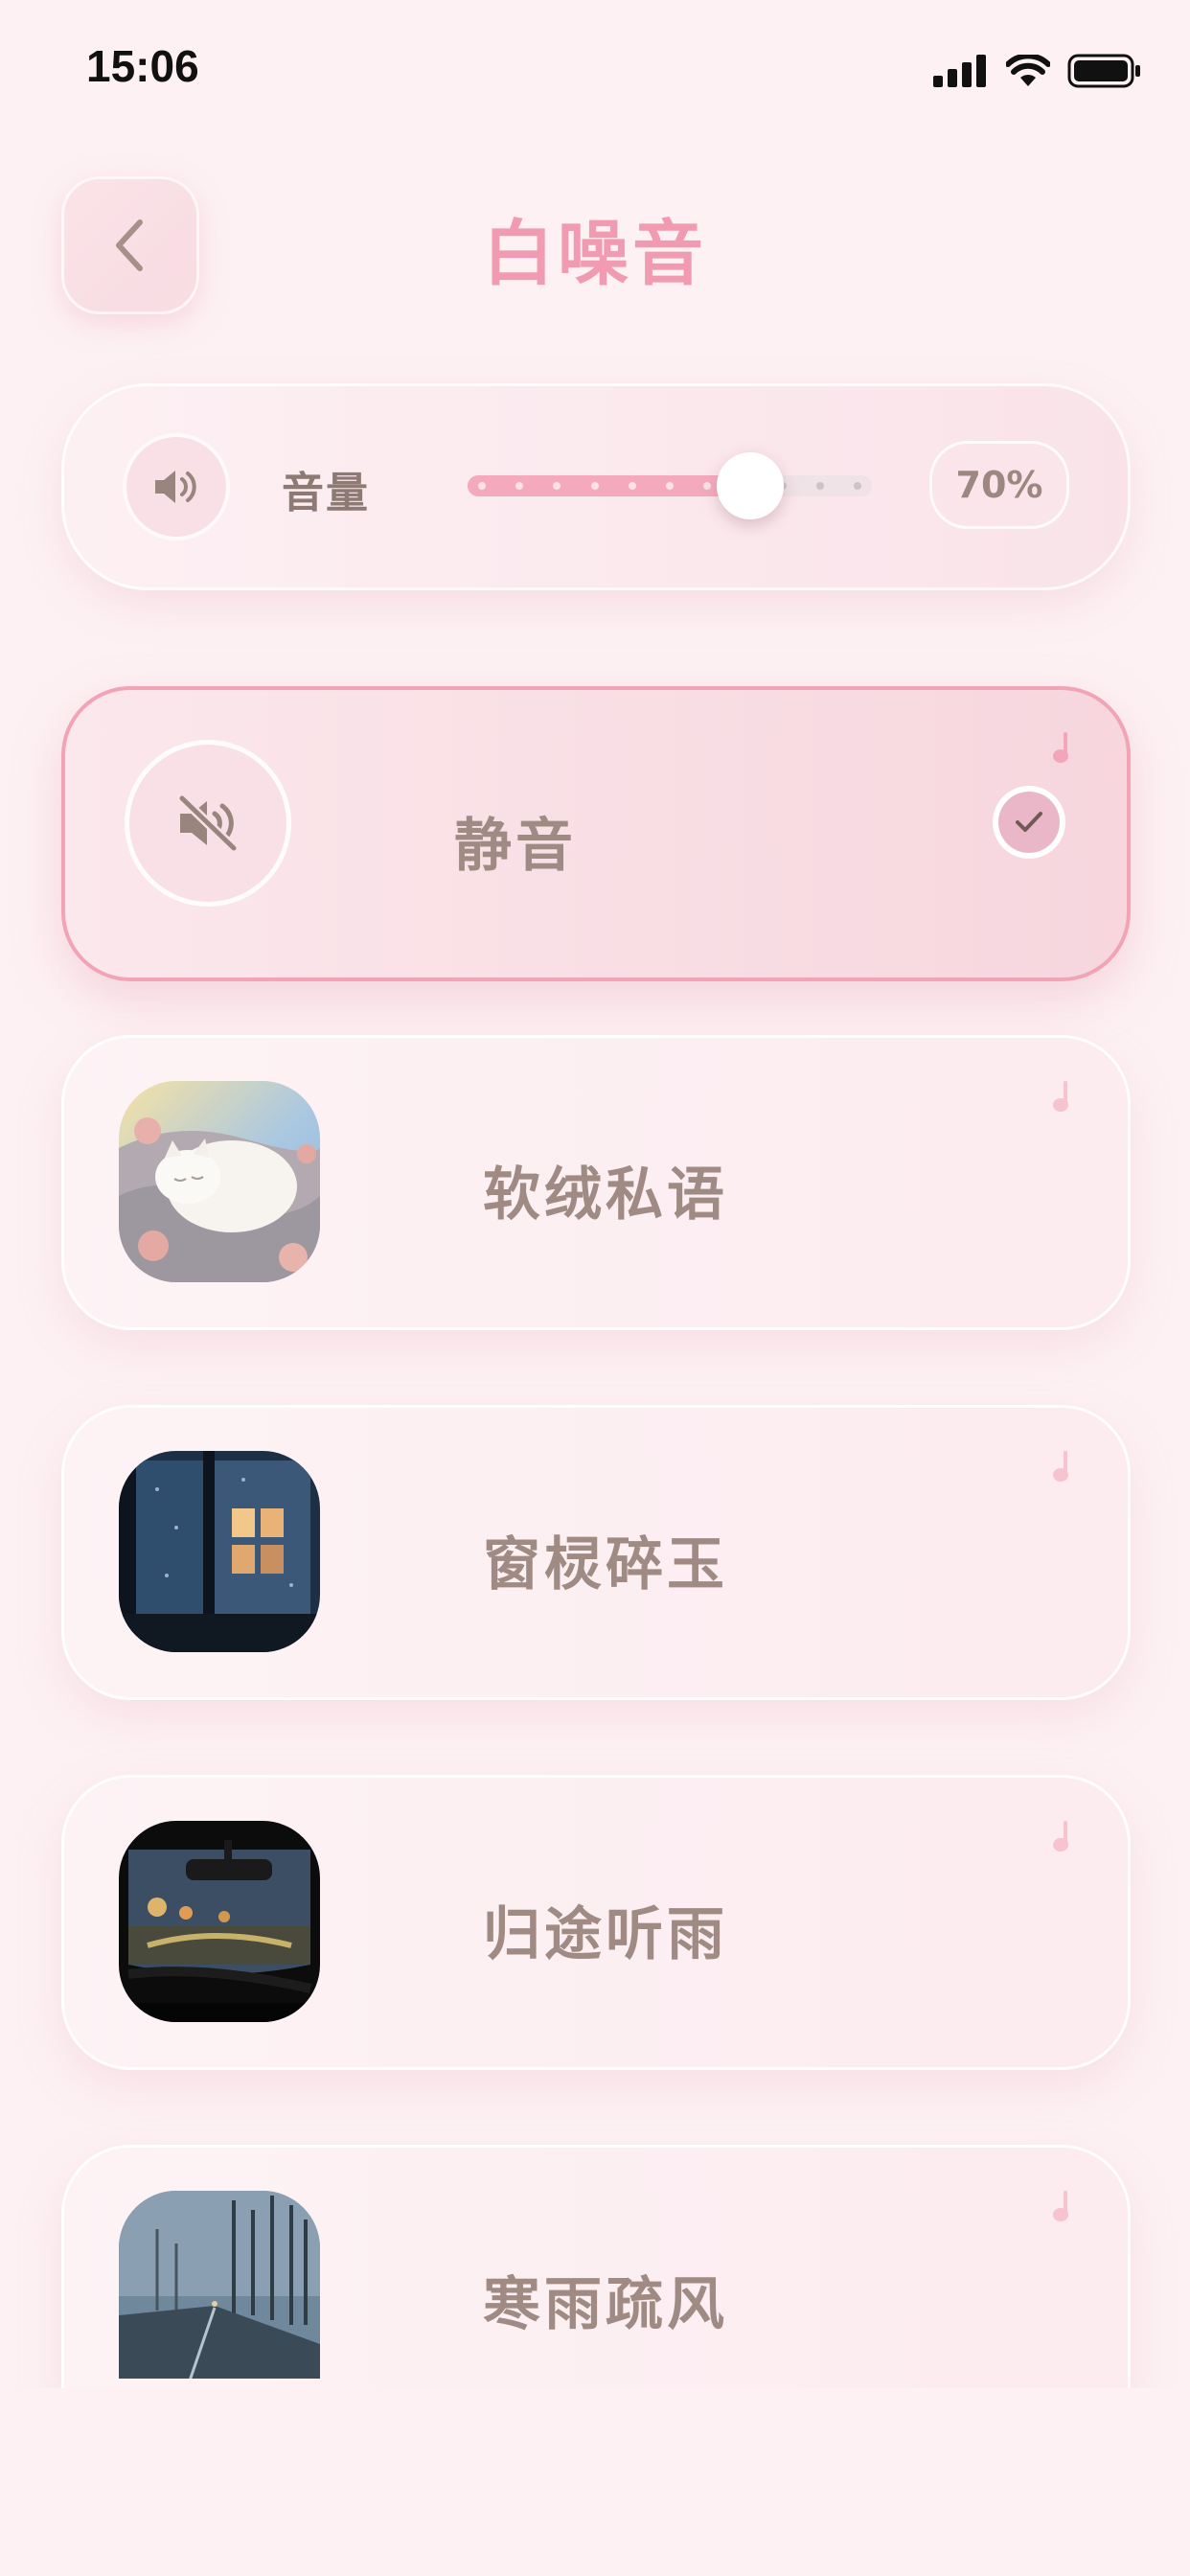 Image resolution: width=1190 pixels, height=2576 pixels. What do you see at coordinates (143, 66) in the screenshot?
I see `status-time: 15:06` at bounding box center [143, 66].